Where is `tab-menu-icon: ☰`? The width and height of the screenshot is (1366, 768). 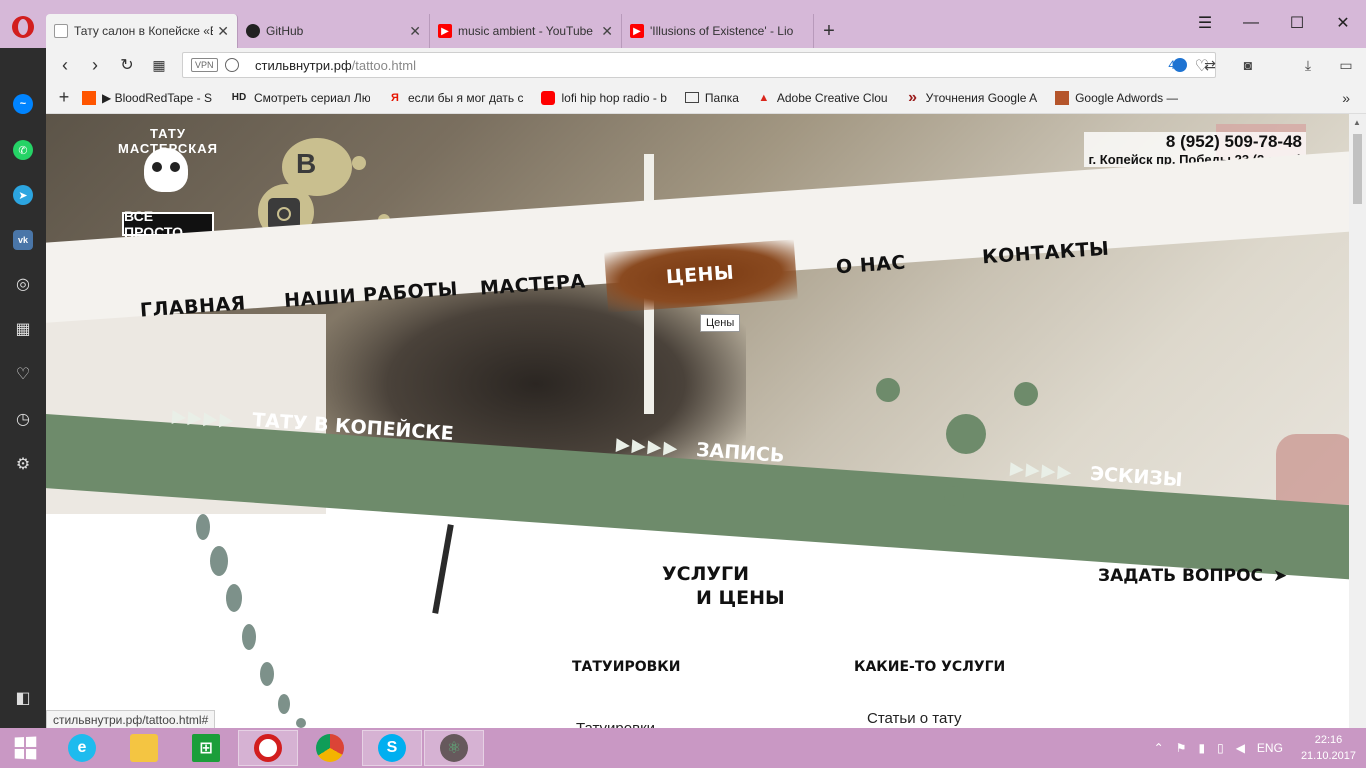
tab-menu-icon: ☰ is located at coordinates (1205, 23).